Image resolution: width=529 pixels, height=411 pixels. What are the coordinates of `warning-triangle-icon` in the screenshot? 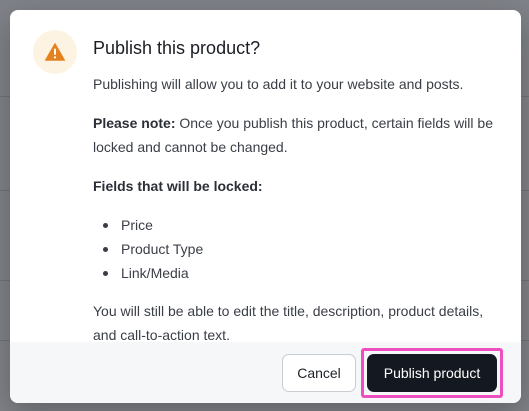 It's located at (55, 52).